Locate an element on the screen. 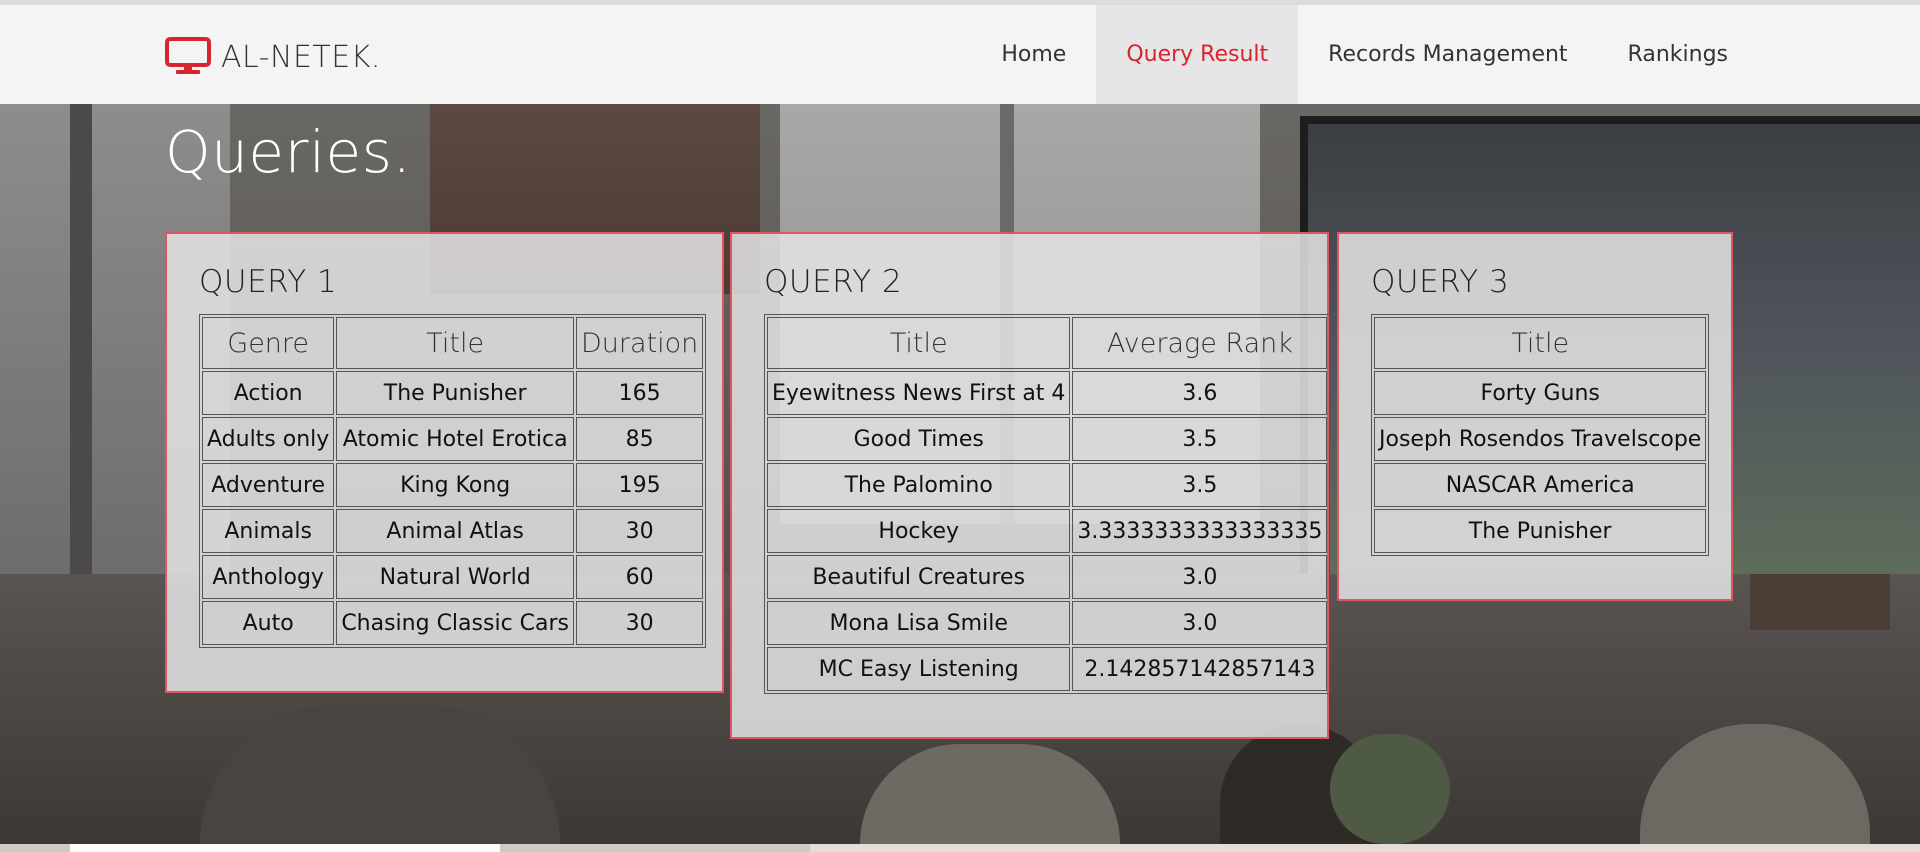 This screenshot has height=852, width=1920. nav-records-management: Records Management is located at coordinates (1447, 54).